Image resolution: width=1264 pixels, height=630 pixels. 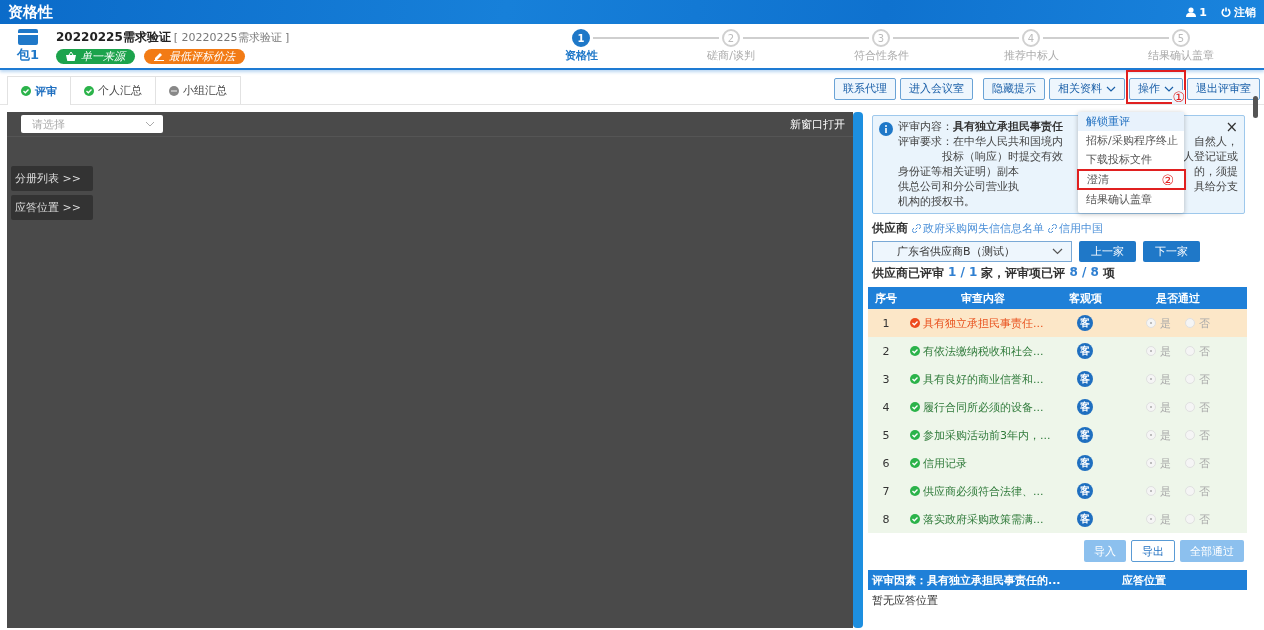 I want to click on row-number: 2, so click(x=886, y=351).